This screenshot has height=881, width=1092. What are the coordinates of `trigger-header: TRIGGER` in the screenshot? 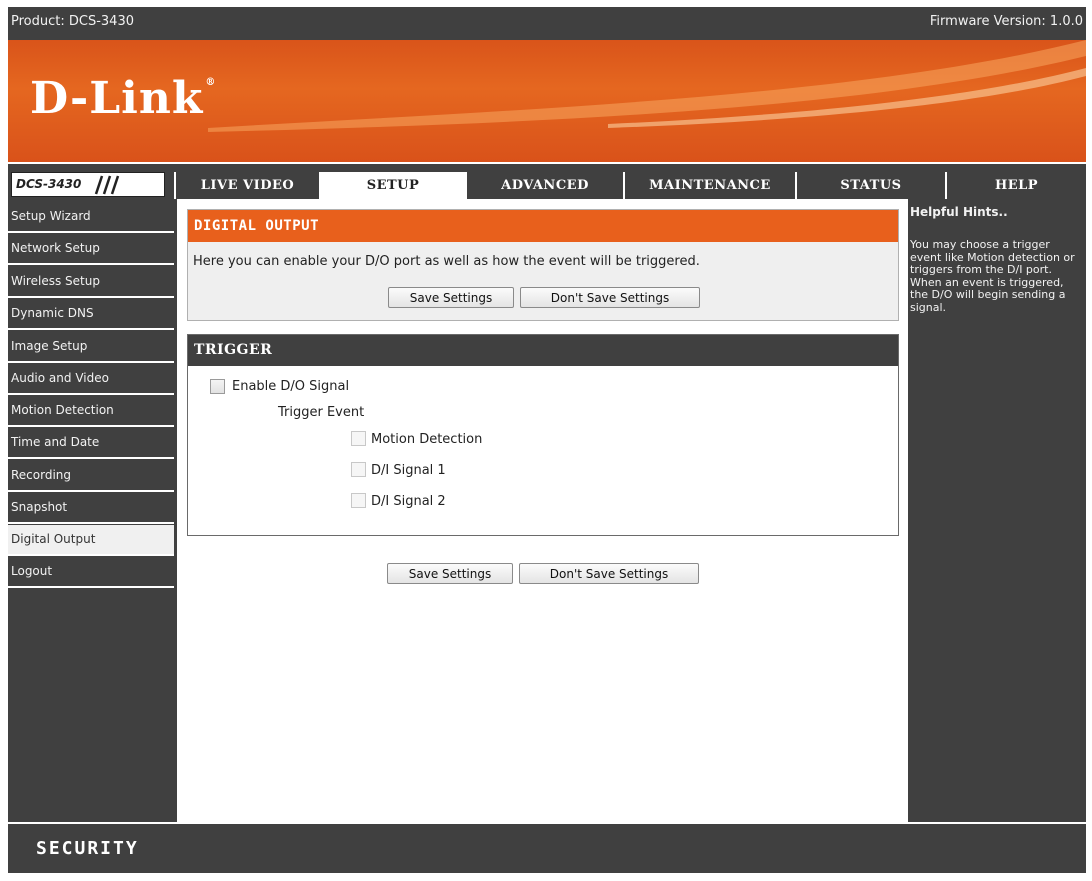 It's located at (543, 350).